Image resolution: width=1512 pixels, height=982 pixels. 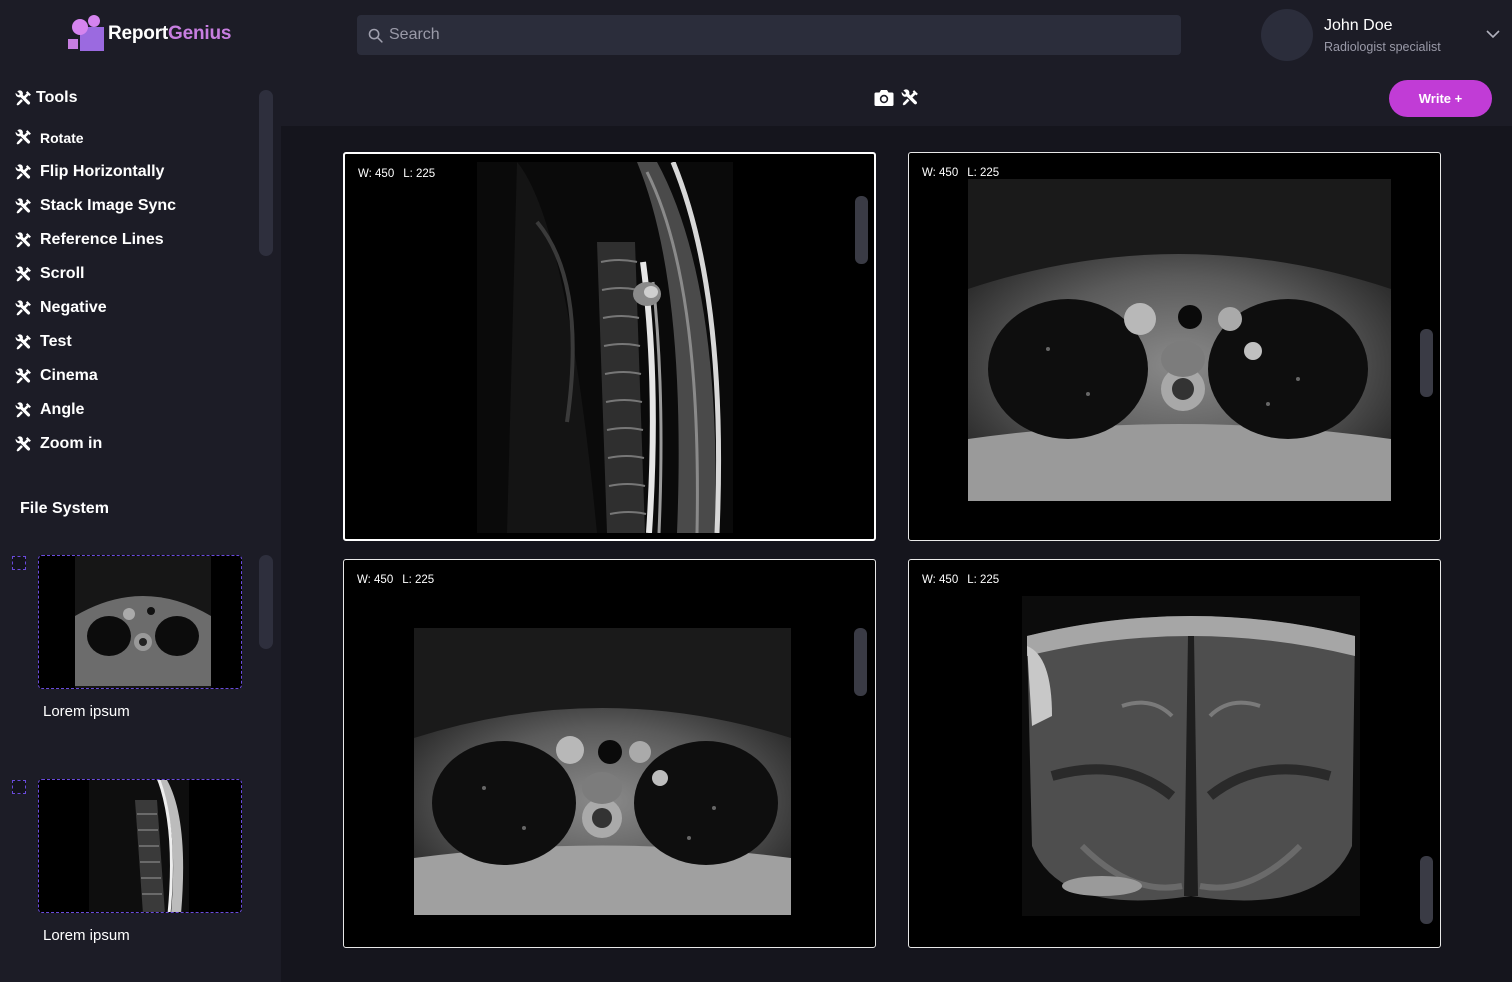 What do you see at coordinates (102, 171) in the screenshot?
I see `tool-label: Flip Horizontally` at bounding box center [102, 171].